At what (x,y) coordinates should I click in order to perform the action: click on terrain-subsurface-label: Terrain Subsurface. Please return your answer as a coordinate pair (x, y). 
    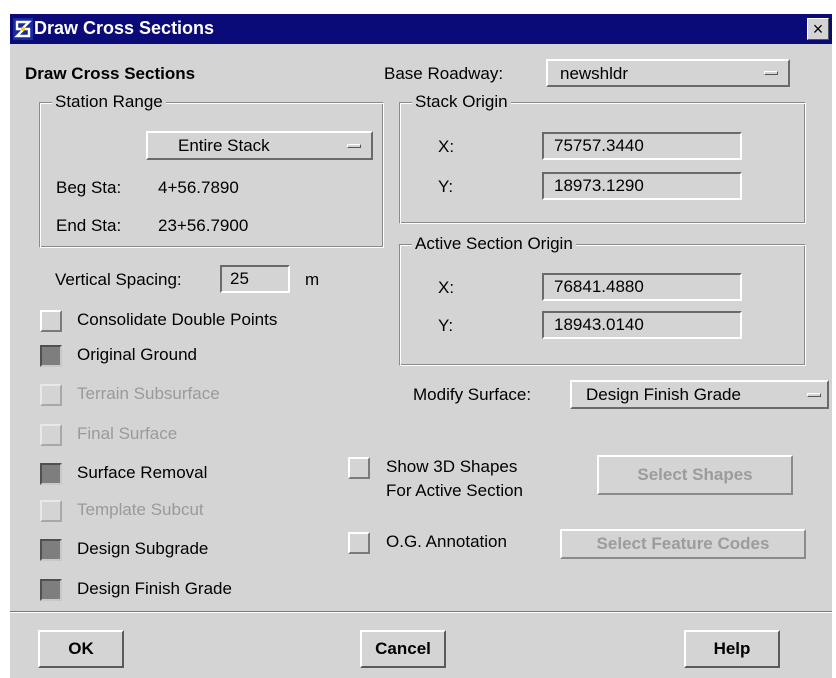
    Looking at the image, I should click on (148, 393).